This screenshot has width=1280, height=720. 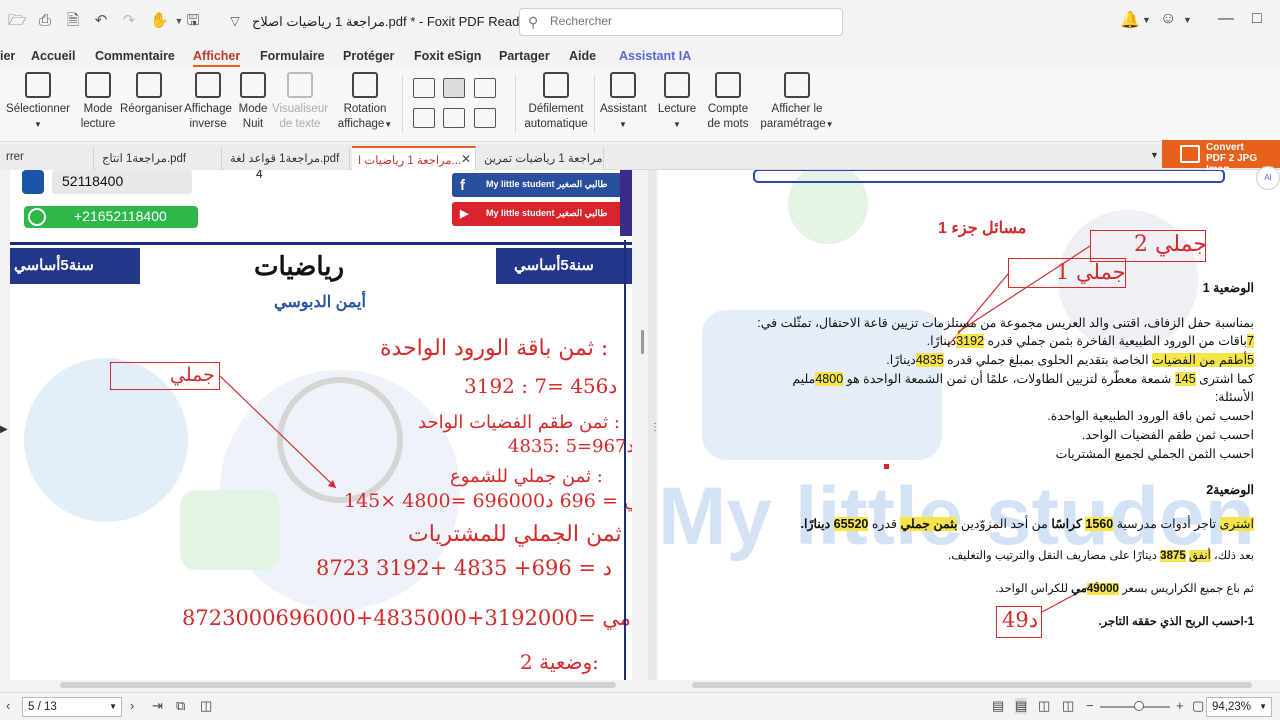 What do you see at coordinates (728, 85) in the screenshot?
I see `word-count-icon` at bounding box center [728, 85].